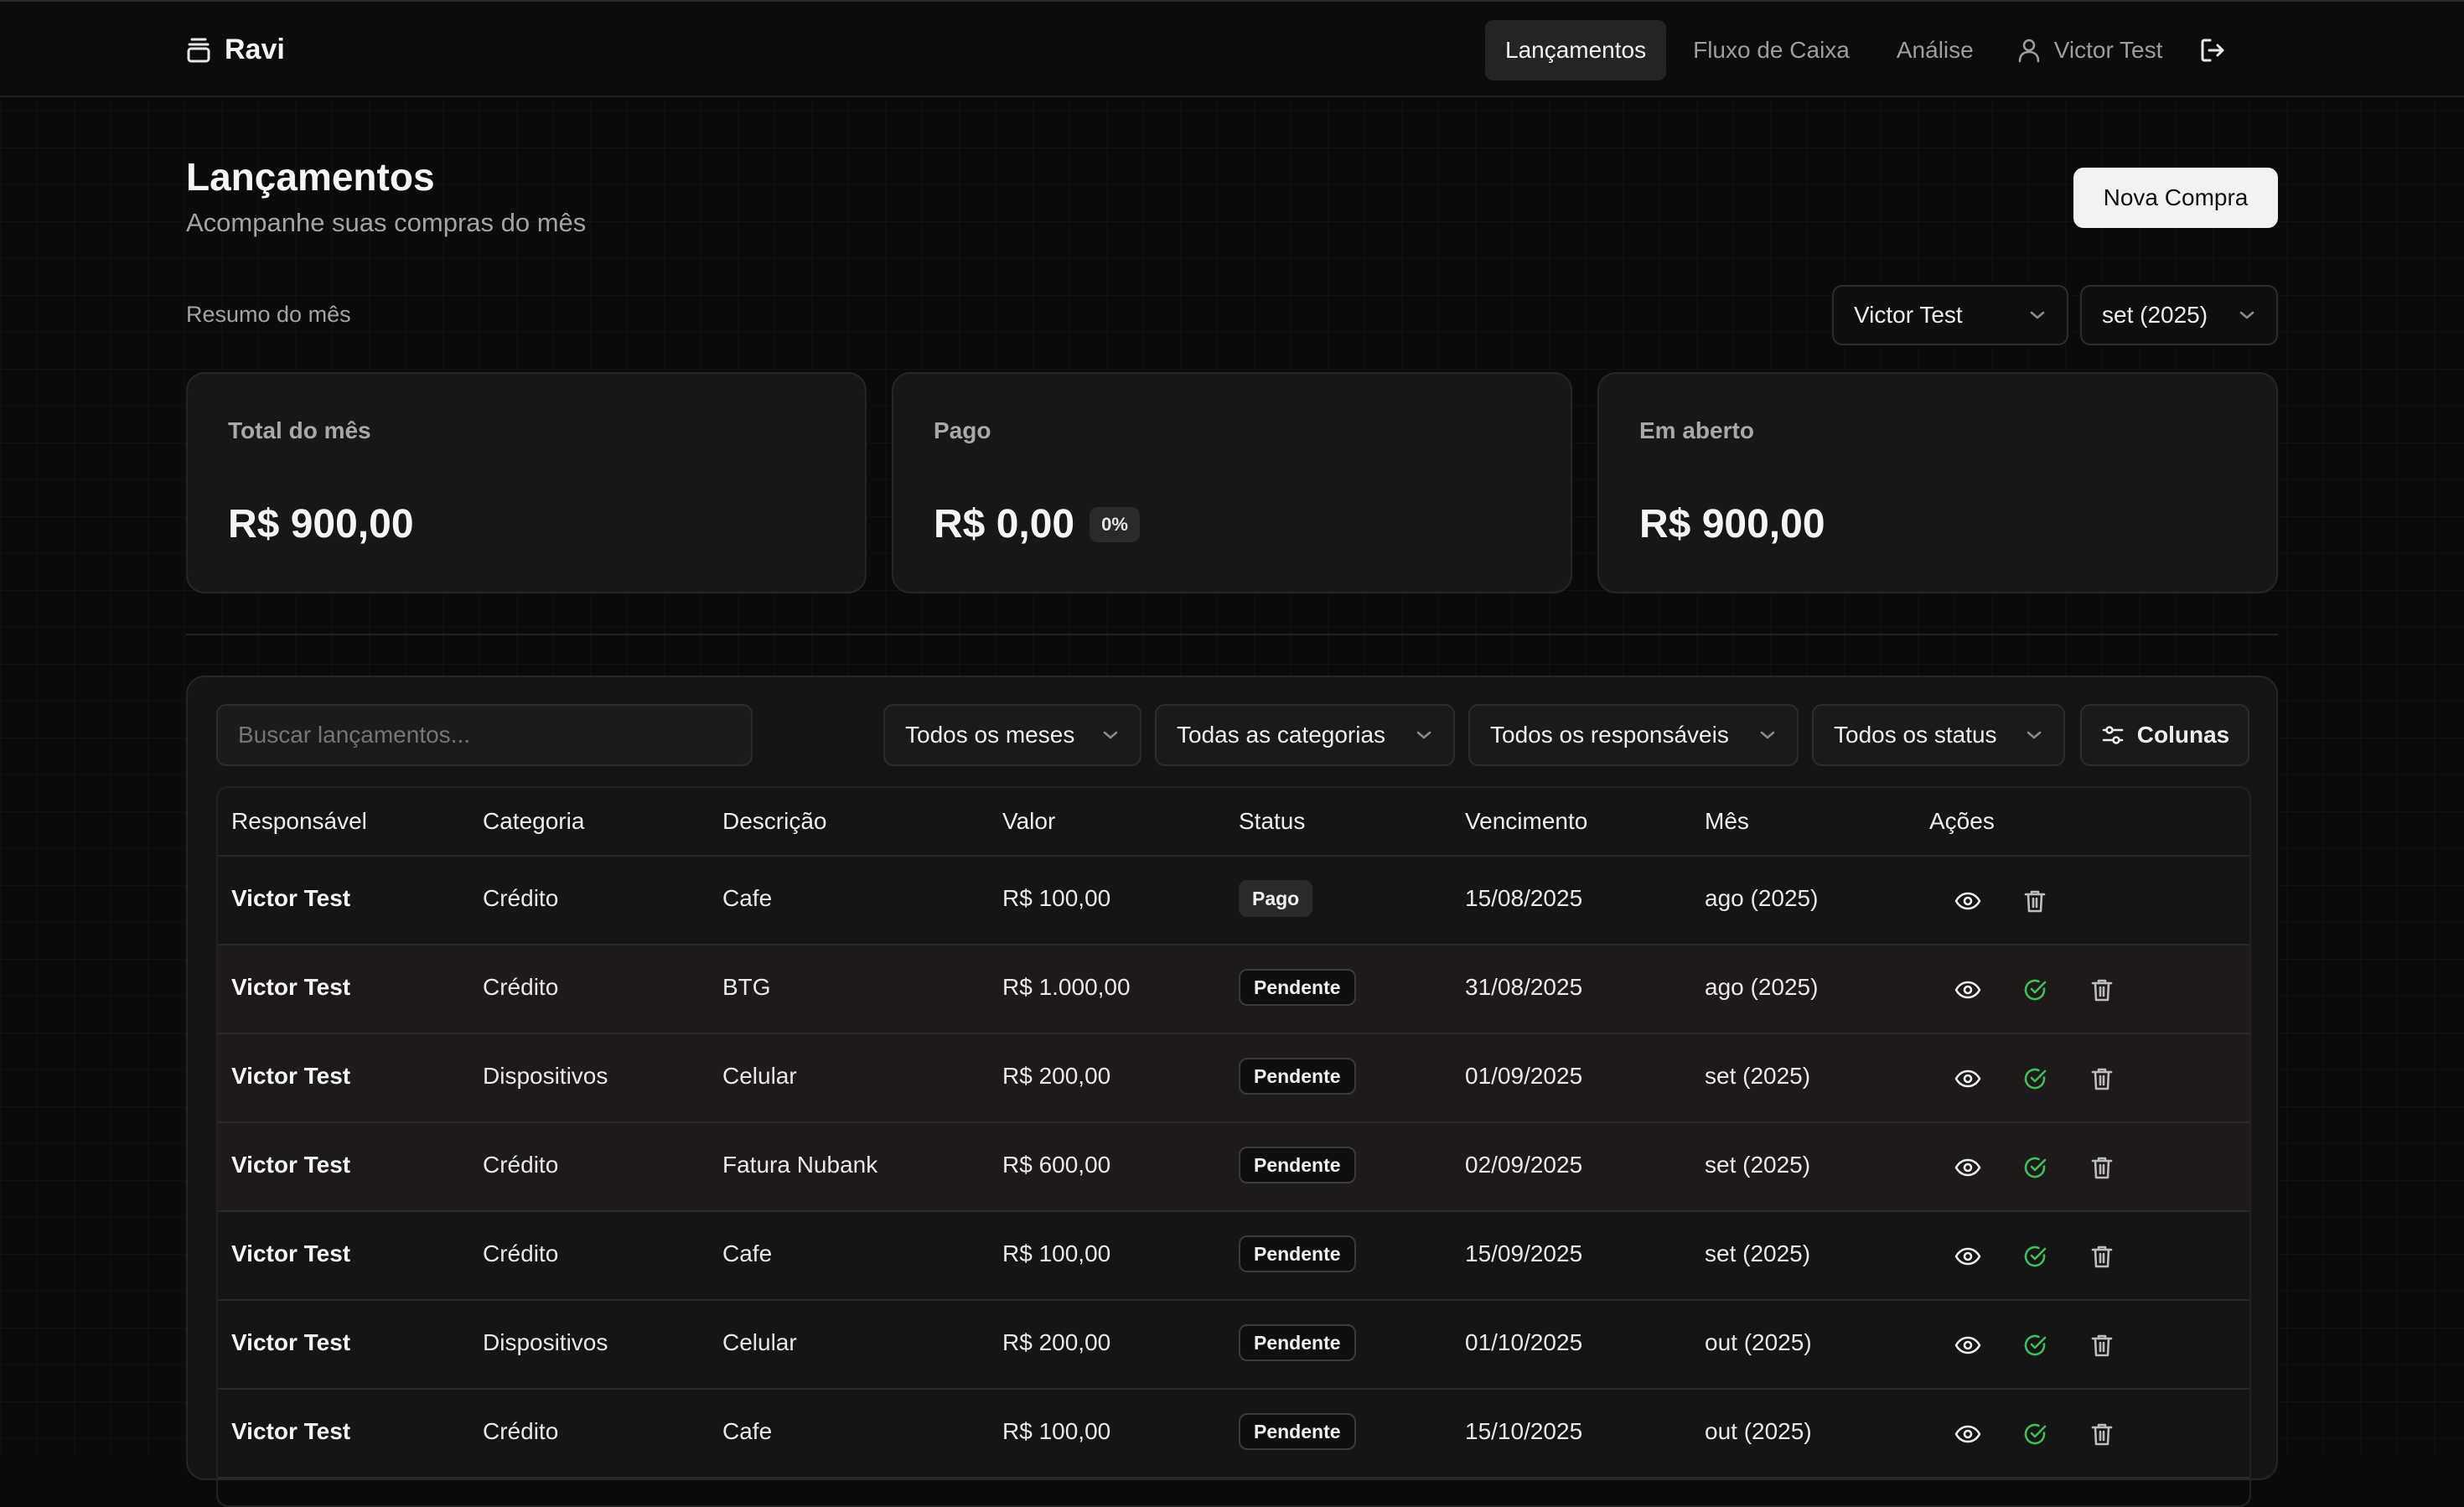  Describe the element at coordinates (990, 735) in the screenshot. I see `filter-months-value: Todos os meses` at that location.